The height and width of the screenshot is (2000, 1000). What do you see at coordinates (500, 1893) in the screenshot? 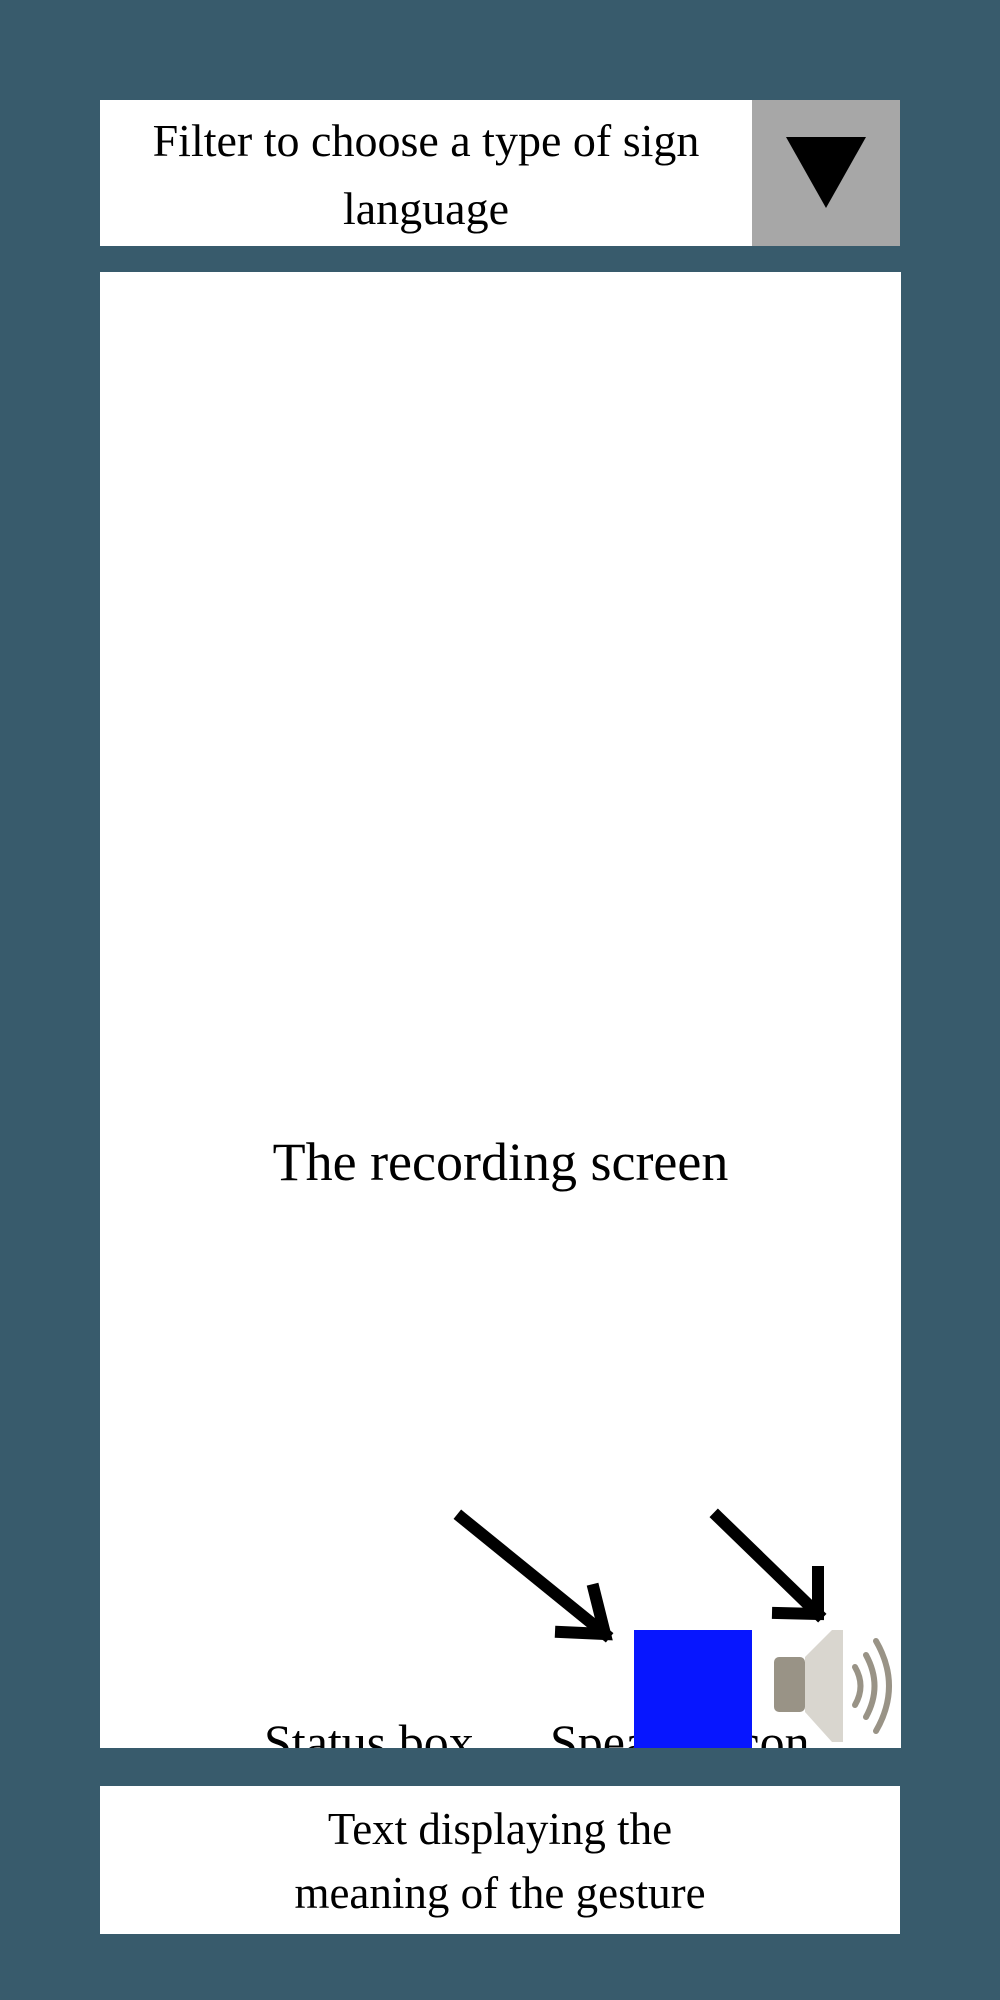
I see `gesture-meaning-line-2: meaning of the gesture` at bounding box center [500, 1893].